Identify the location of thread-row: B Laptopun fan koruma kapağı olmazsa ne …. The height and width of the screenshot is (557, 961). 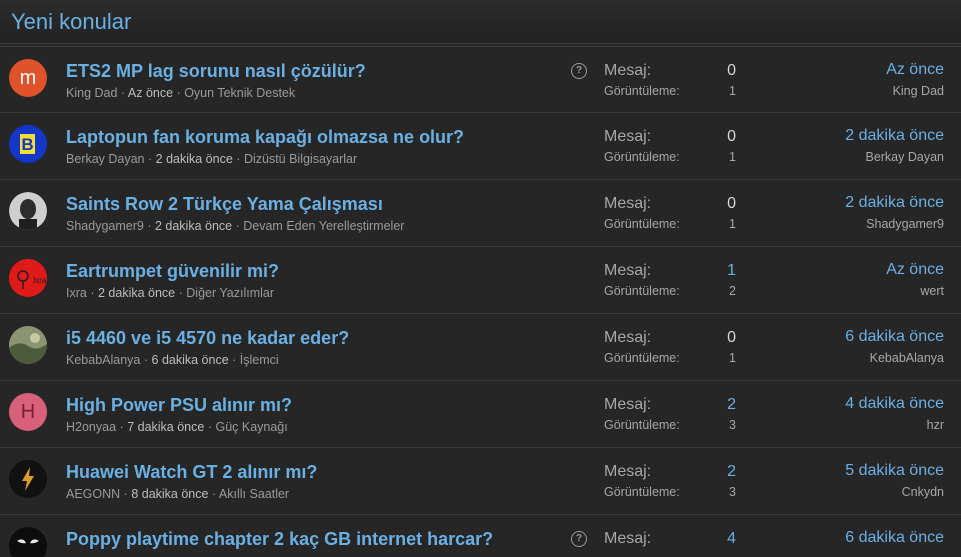
(480, 146).